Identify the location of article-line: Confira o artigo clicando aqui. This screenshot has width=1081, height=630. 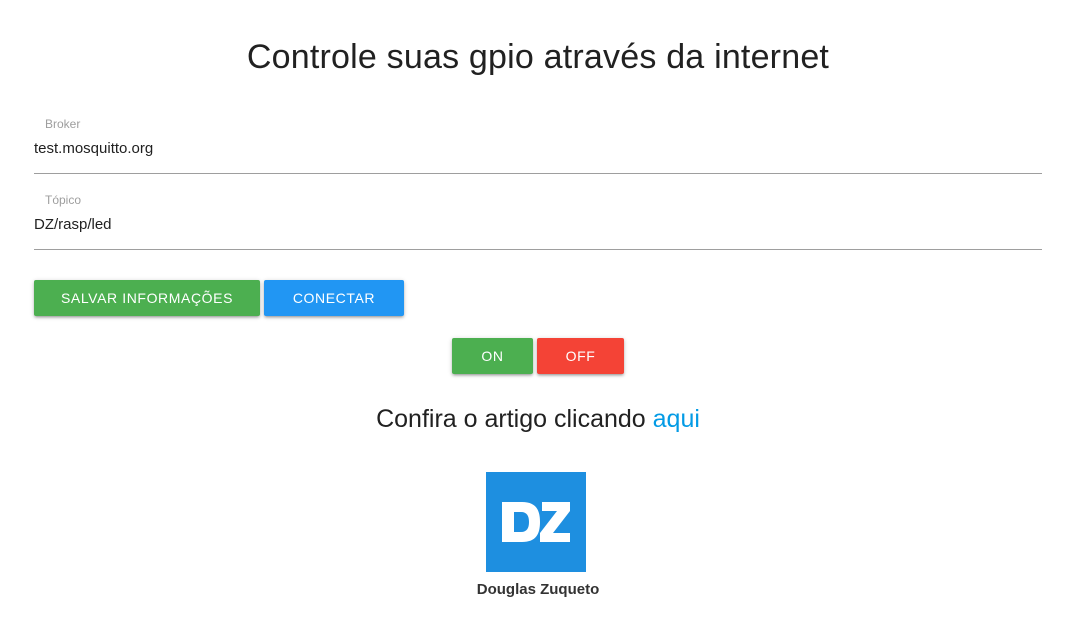
(538, 419).